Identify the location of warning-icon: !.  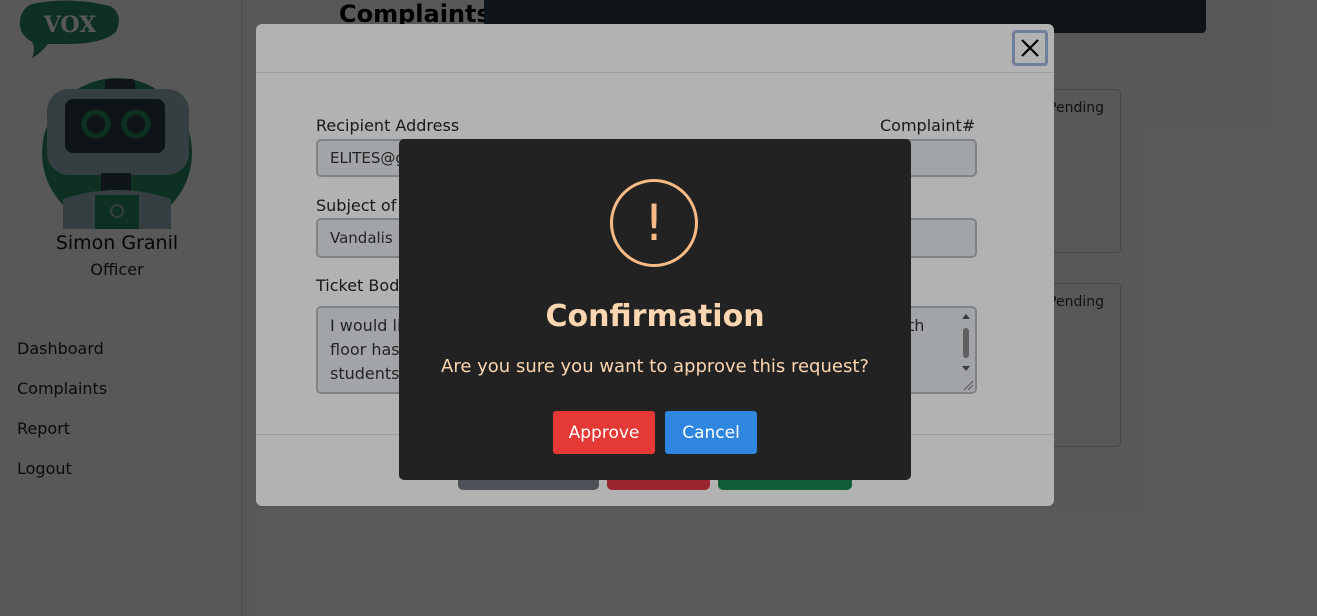
(654, 223).